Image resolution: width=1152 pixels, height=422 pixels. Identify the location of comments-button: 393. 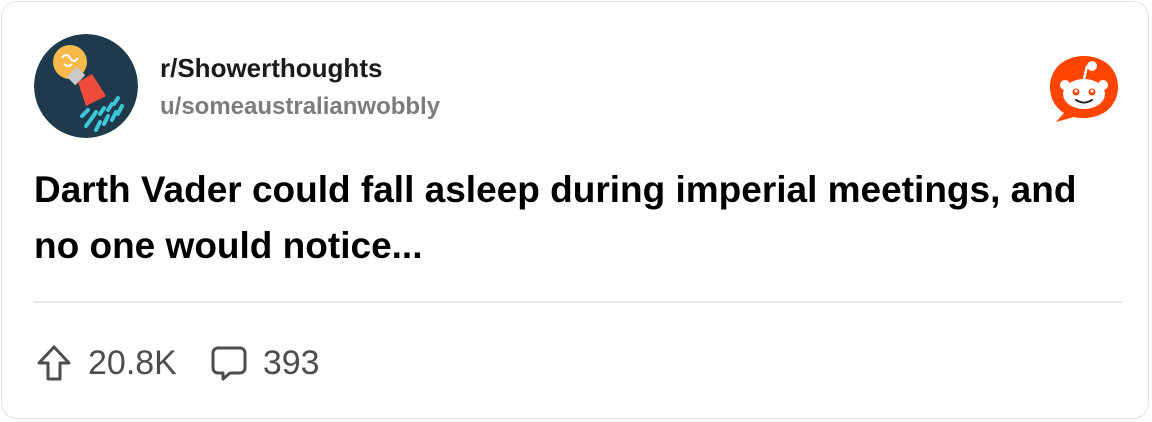
(264, 363).